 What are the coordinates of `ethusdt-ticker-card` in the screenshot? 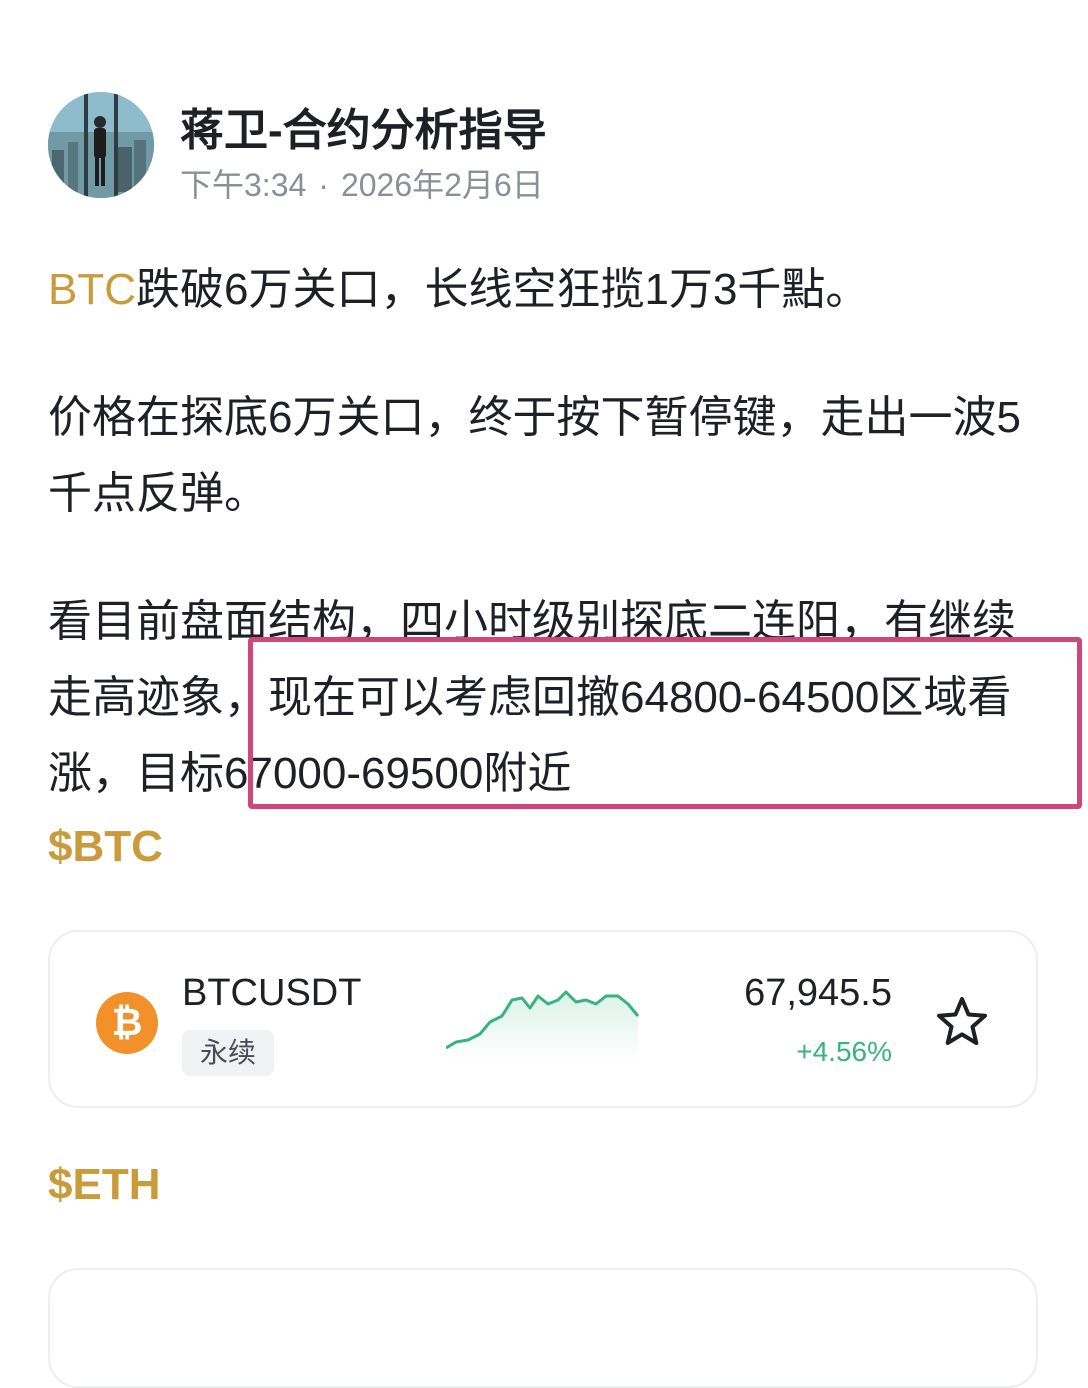 It's located at (543, 1328).